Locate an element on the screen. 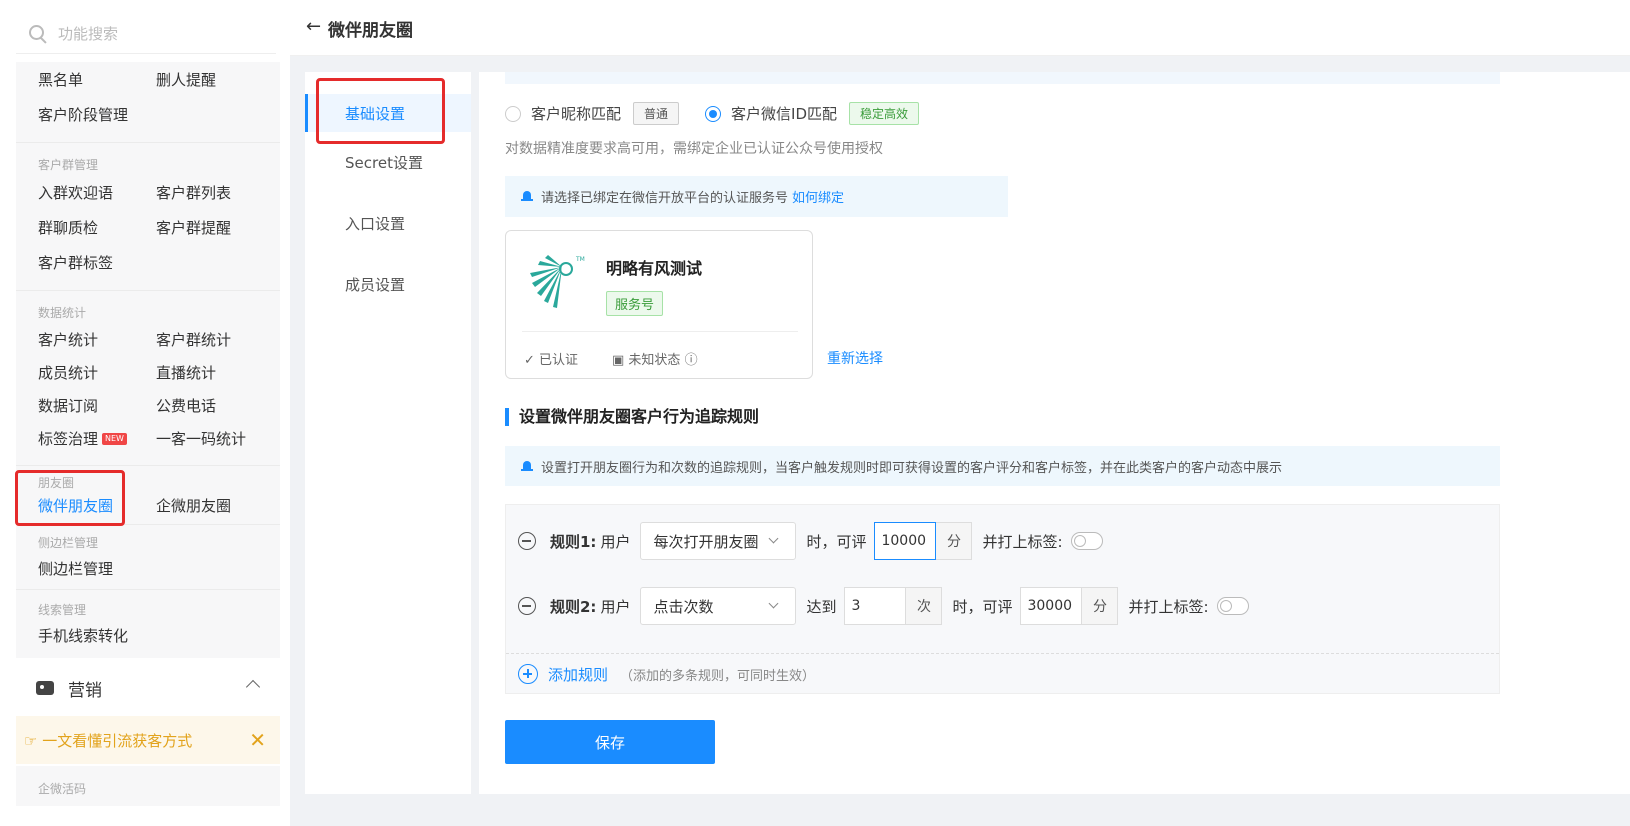 This screenshot has height=826, width=1630. status-verified: ✓ 已认证 is located at coordinates (551, 358).